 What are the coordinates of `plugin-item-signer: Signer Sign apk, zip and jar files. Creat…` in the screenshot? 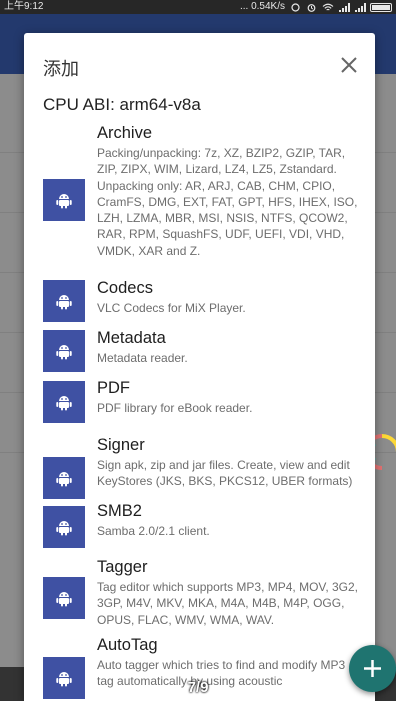 It's located at (199, 468).